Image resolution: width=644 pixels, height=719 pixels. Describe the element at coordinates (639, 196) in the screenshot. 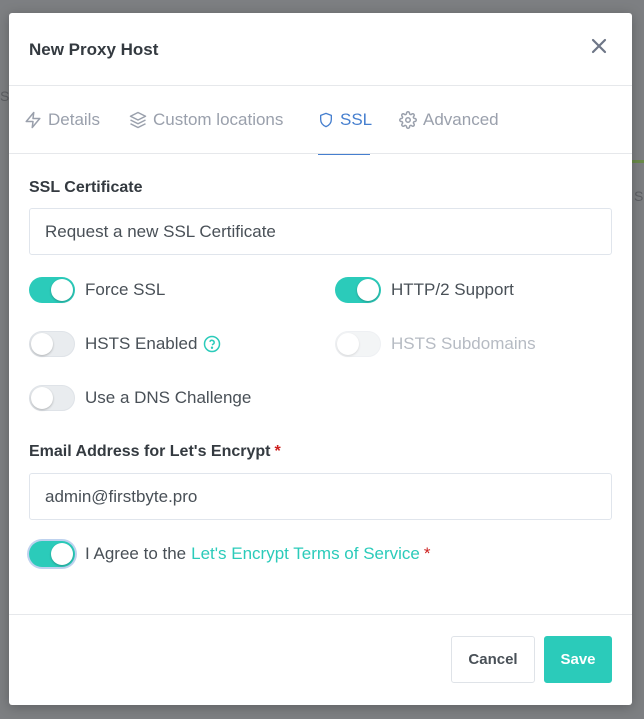

I see `background-text-fragment: S` at that location.